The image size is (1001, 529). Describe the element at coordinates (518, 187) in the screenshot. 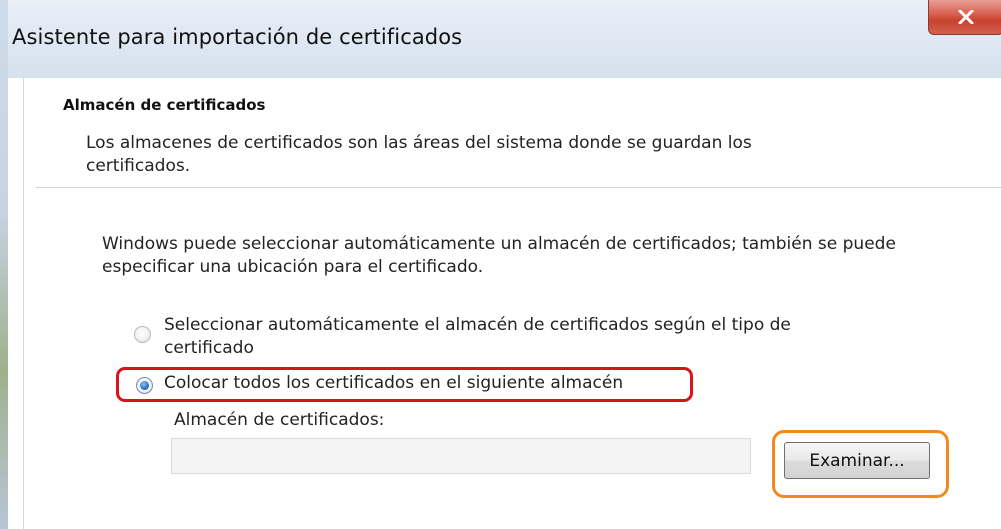

I see `header-divider` at that location.